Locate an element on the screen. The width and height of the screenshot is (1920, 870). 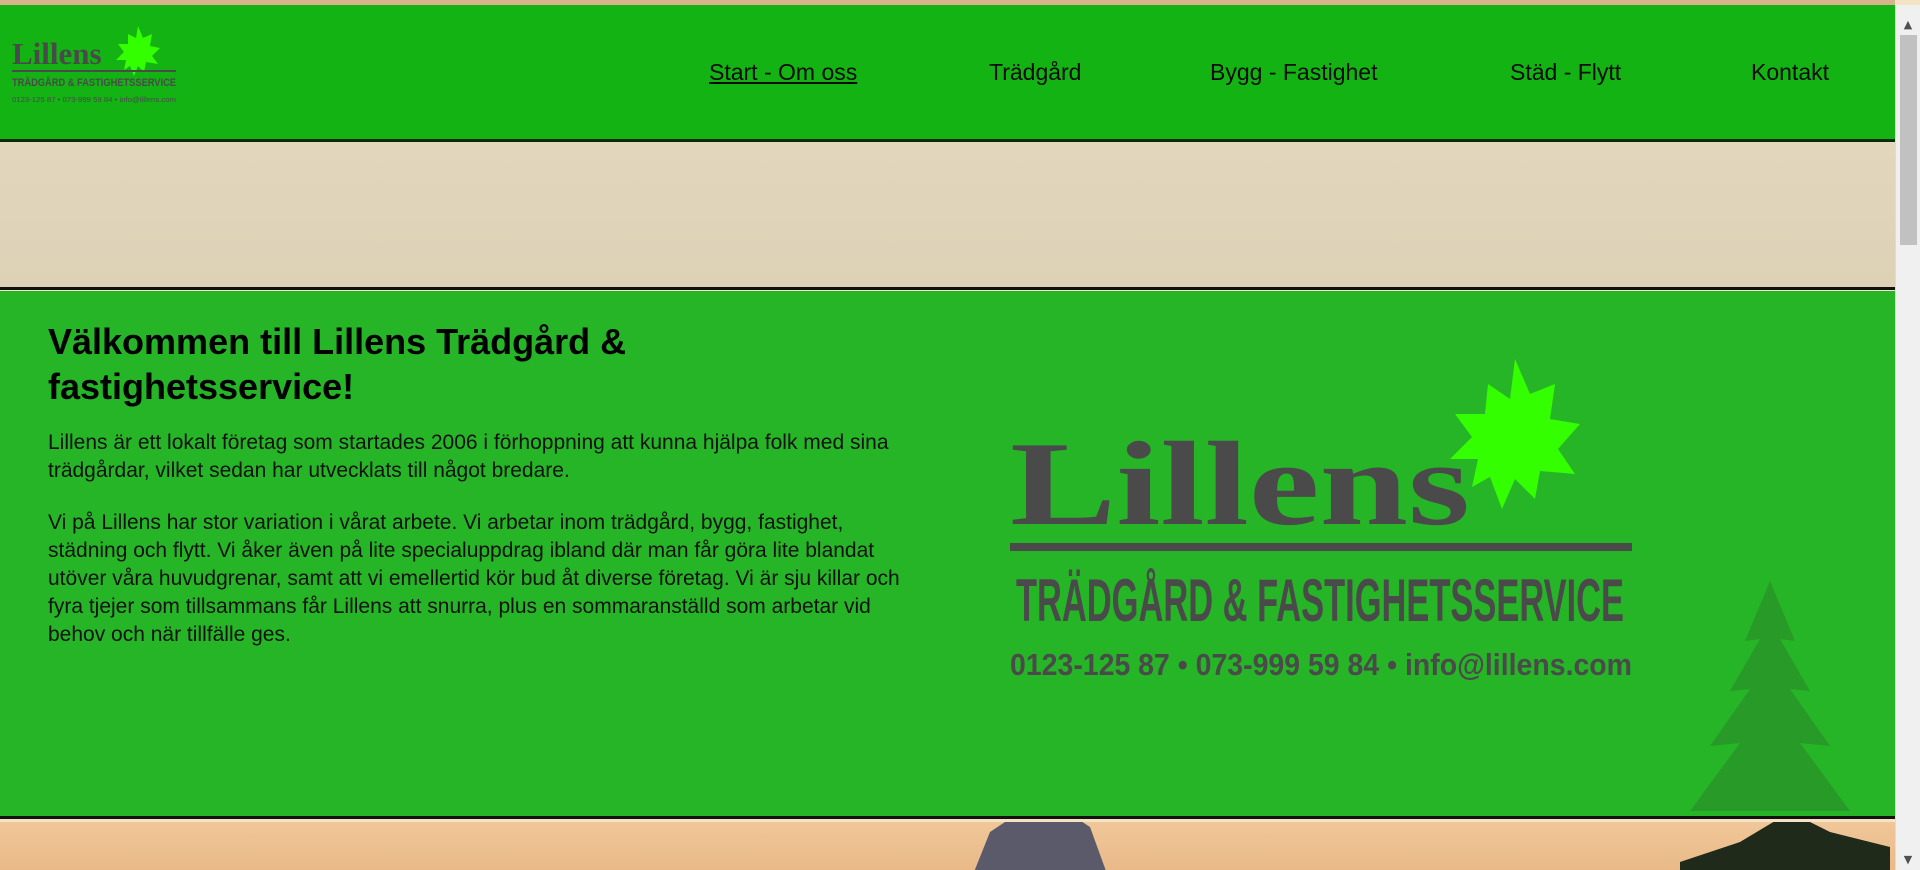
rock-silhouette-icon is located at coordinates (1040, 846).